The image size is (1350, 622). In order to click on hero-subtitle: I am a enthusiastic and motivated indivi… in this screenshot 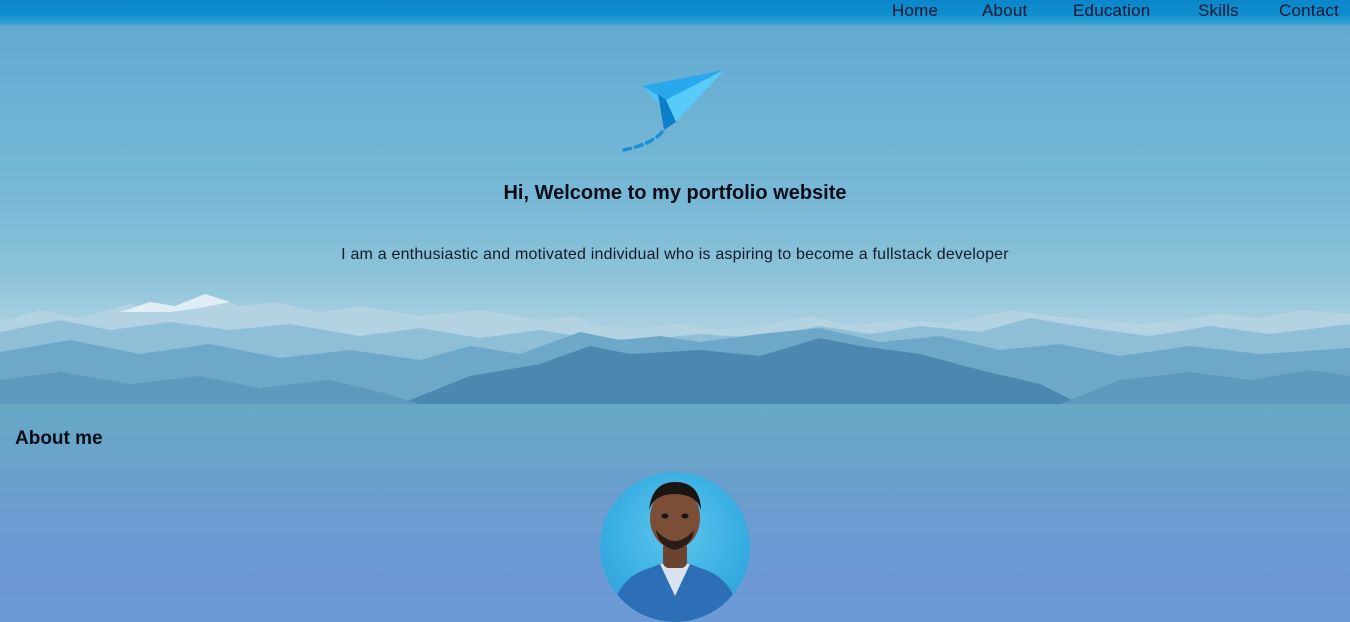, I will do `click(675, 254)`.